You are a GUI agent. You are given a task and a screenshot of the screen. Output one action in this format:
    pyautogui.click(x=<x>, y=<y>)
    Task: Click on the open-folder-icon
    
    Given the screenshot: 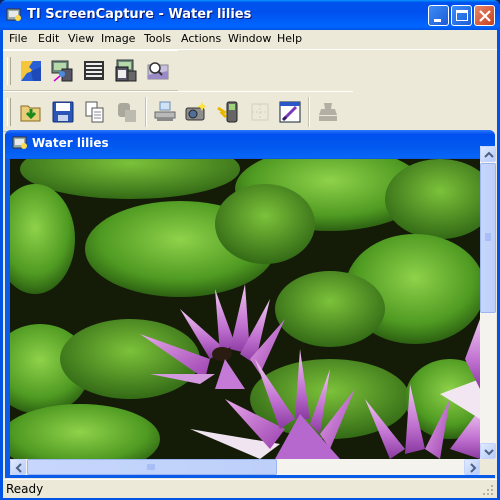 What is the action you would take?
    pyautogui.click(x=30, y=113)
    